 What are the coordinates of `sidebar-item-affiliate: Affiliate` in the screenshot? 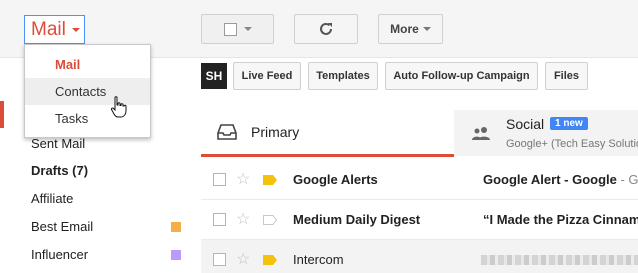 It's located at (52, 198).